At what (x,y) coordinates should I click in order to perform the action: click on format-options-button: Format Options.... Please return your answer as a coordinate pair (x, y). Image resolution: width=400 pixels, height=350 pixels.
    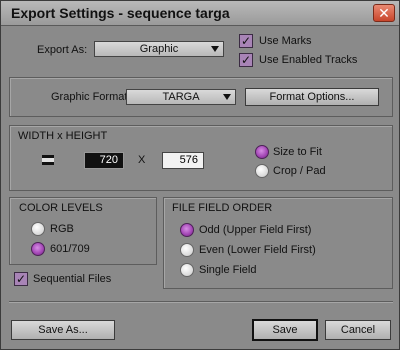
    Looking at the image, I should click on (312, 97).